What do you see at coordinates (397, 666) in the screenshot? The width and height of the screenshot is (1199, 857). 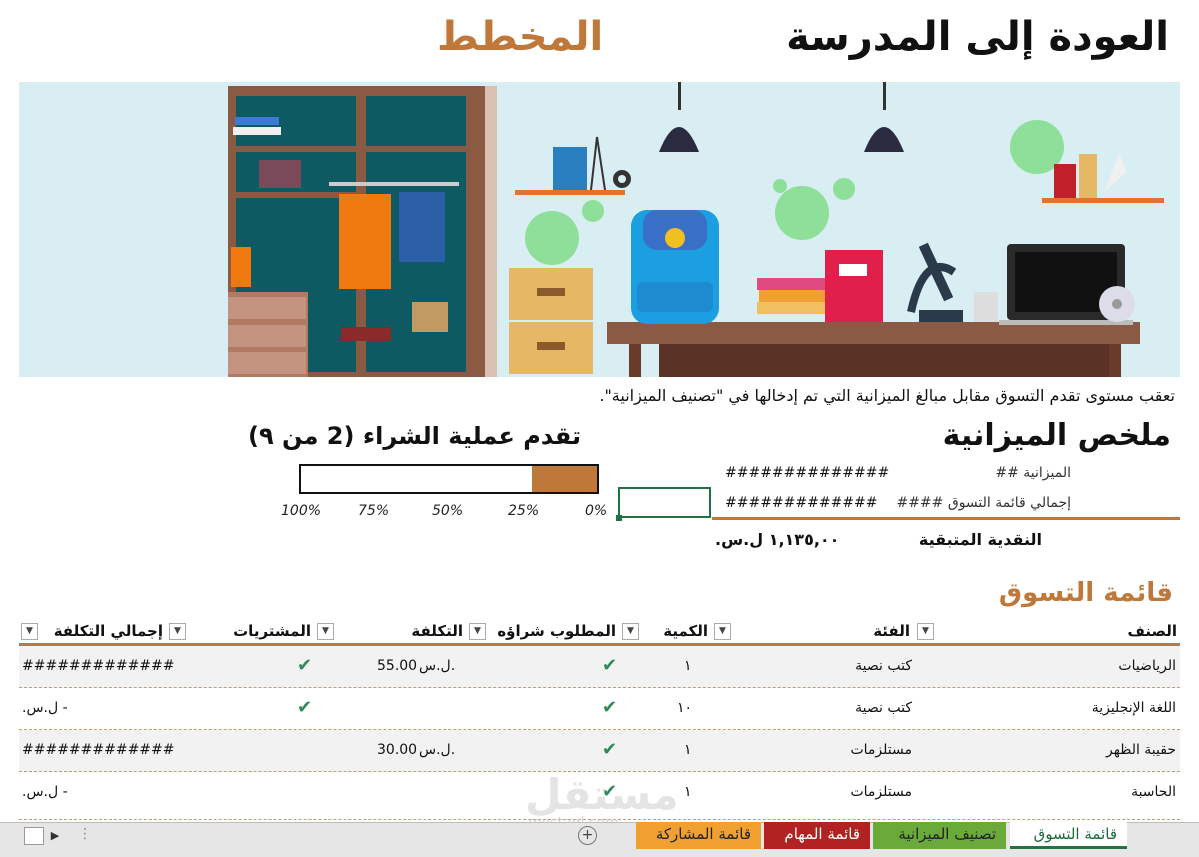 I see `cell-cost: 55.00` at bounding box center [397, 666].